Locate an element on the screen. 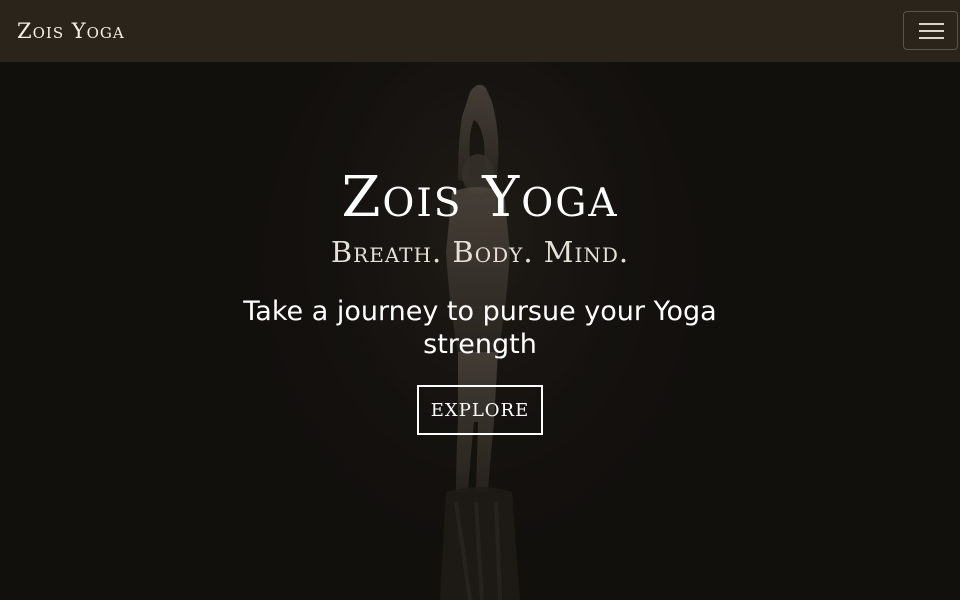 This screenshot has width=960, height=600. navbar: Zois Yoga is located at coordinates (480, 31).